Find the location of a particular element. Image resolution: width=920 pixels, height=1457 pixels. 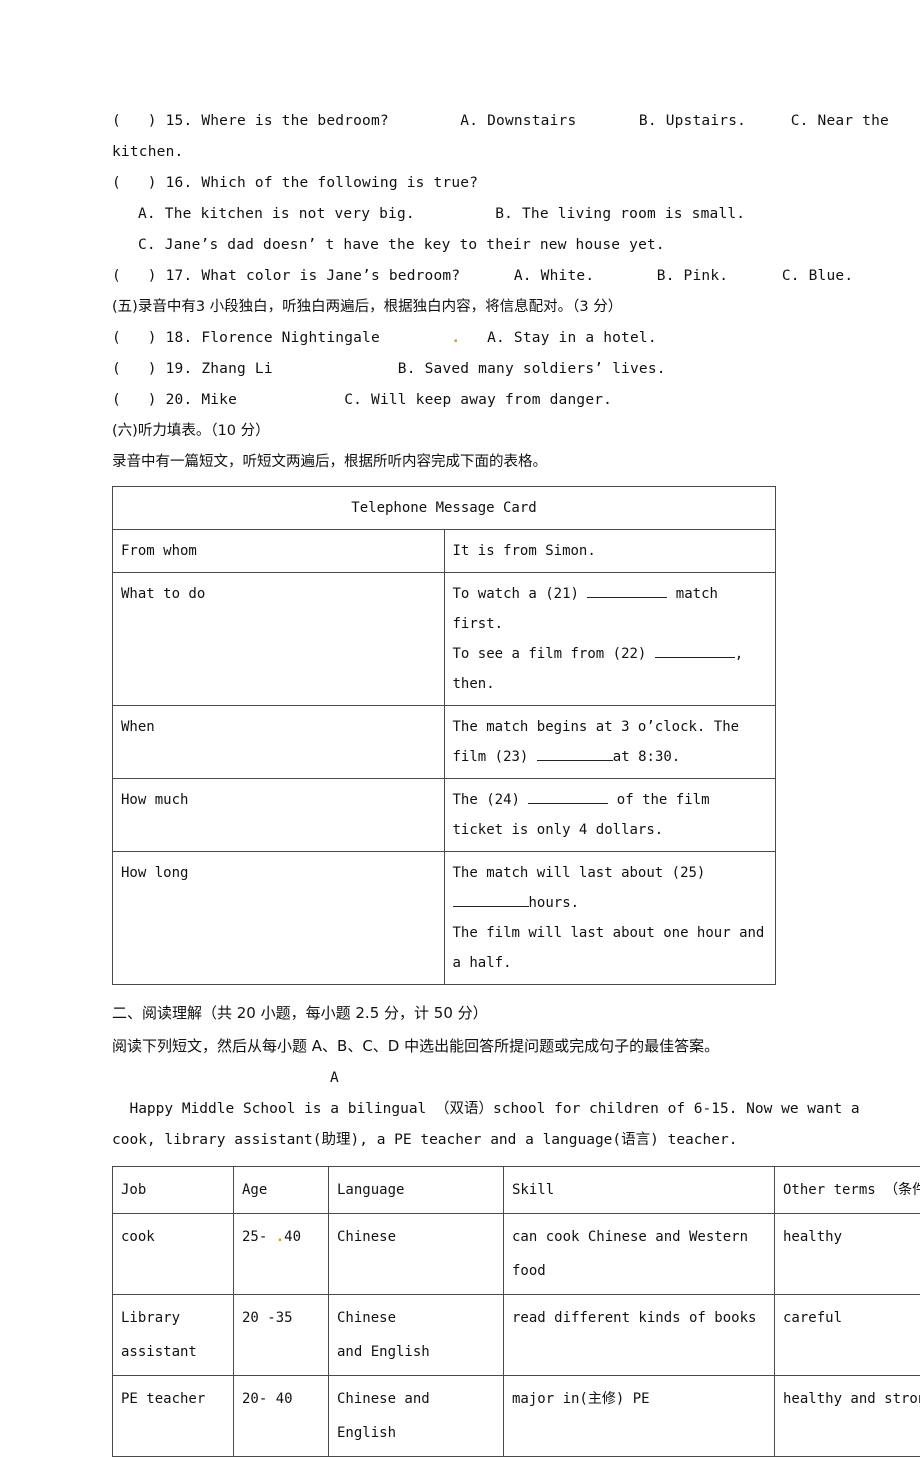

cell-skill-library-assistant: read different kinds of books is located at coordinates (639, 1335).